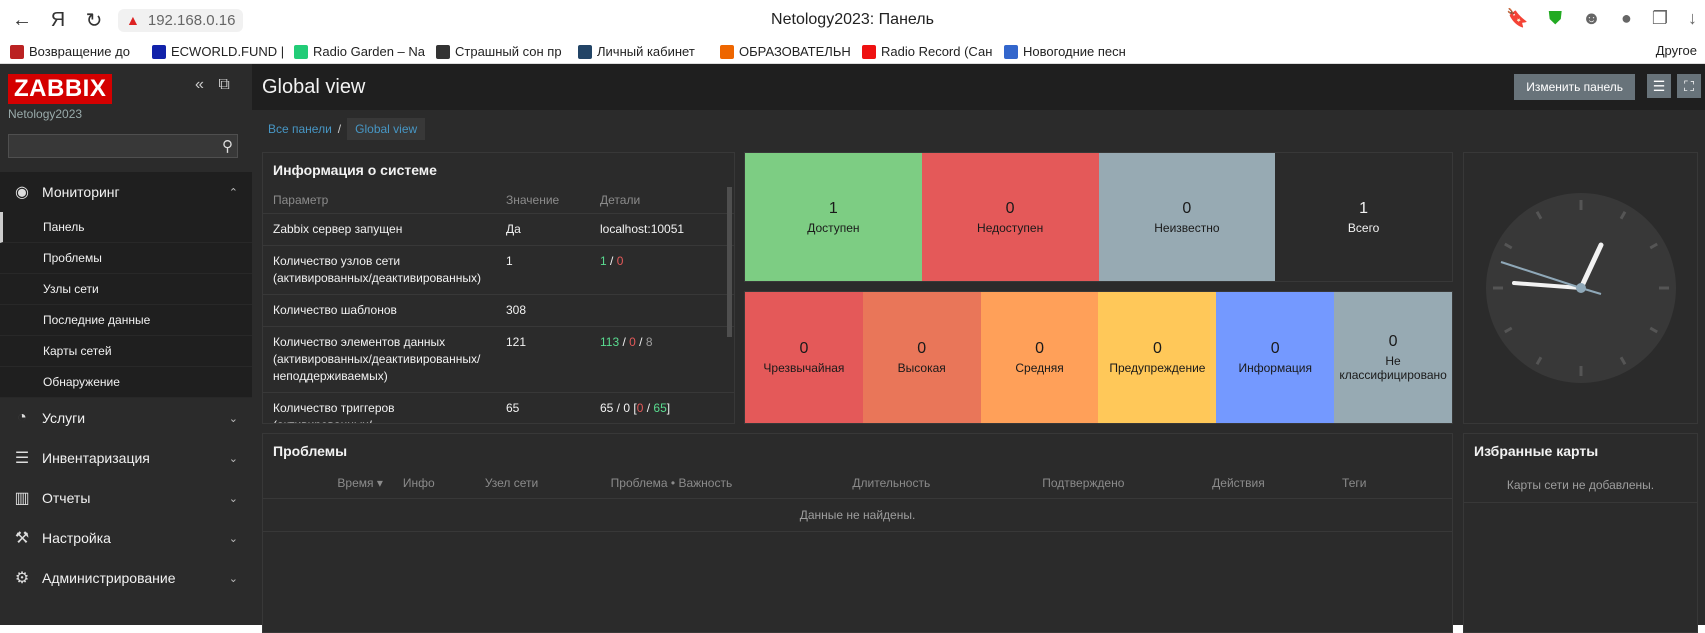 This screenshot has height=633, width=1705. Describe the element at coordinates (1659, 86) in the screenshot. I see `menu-icon: ☰` at that location.